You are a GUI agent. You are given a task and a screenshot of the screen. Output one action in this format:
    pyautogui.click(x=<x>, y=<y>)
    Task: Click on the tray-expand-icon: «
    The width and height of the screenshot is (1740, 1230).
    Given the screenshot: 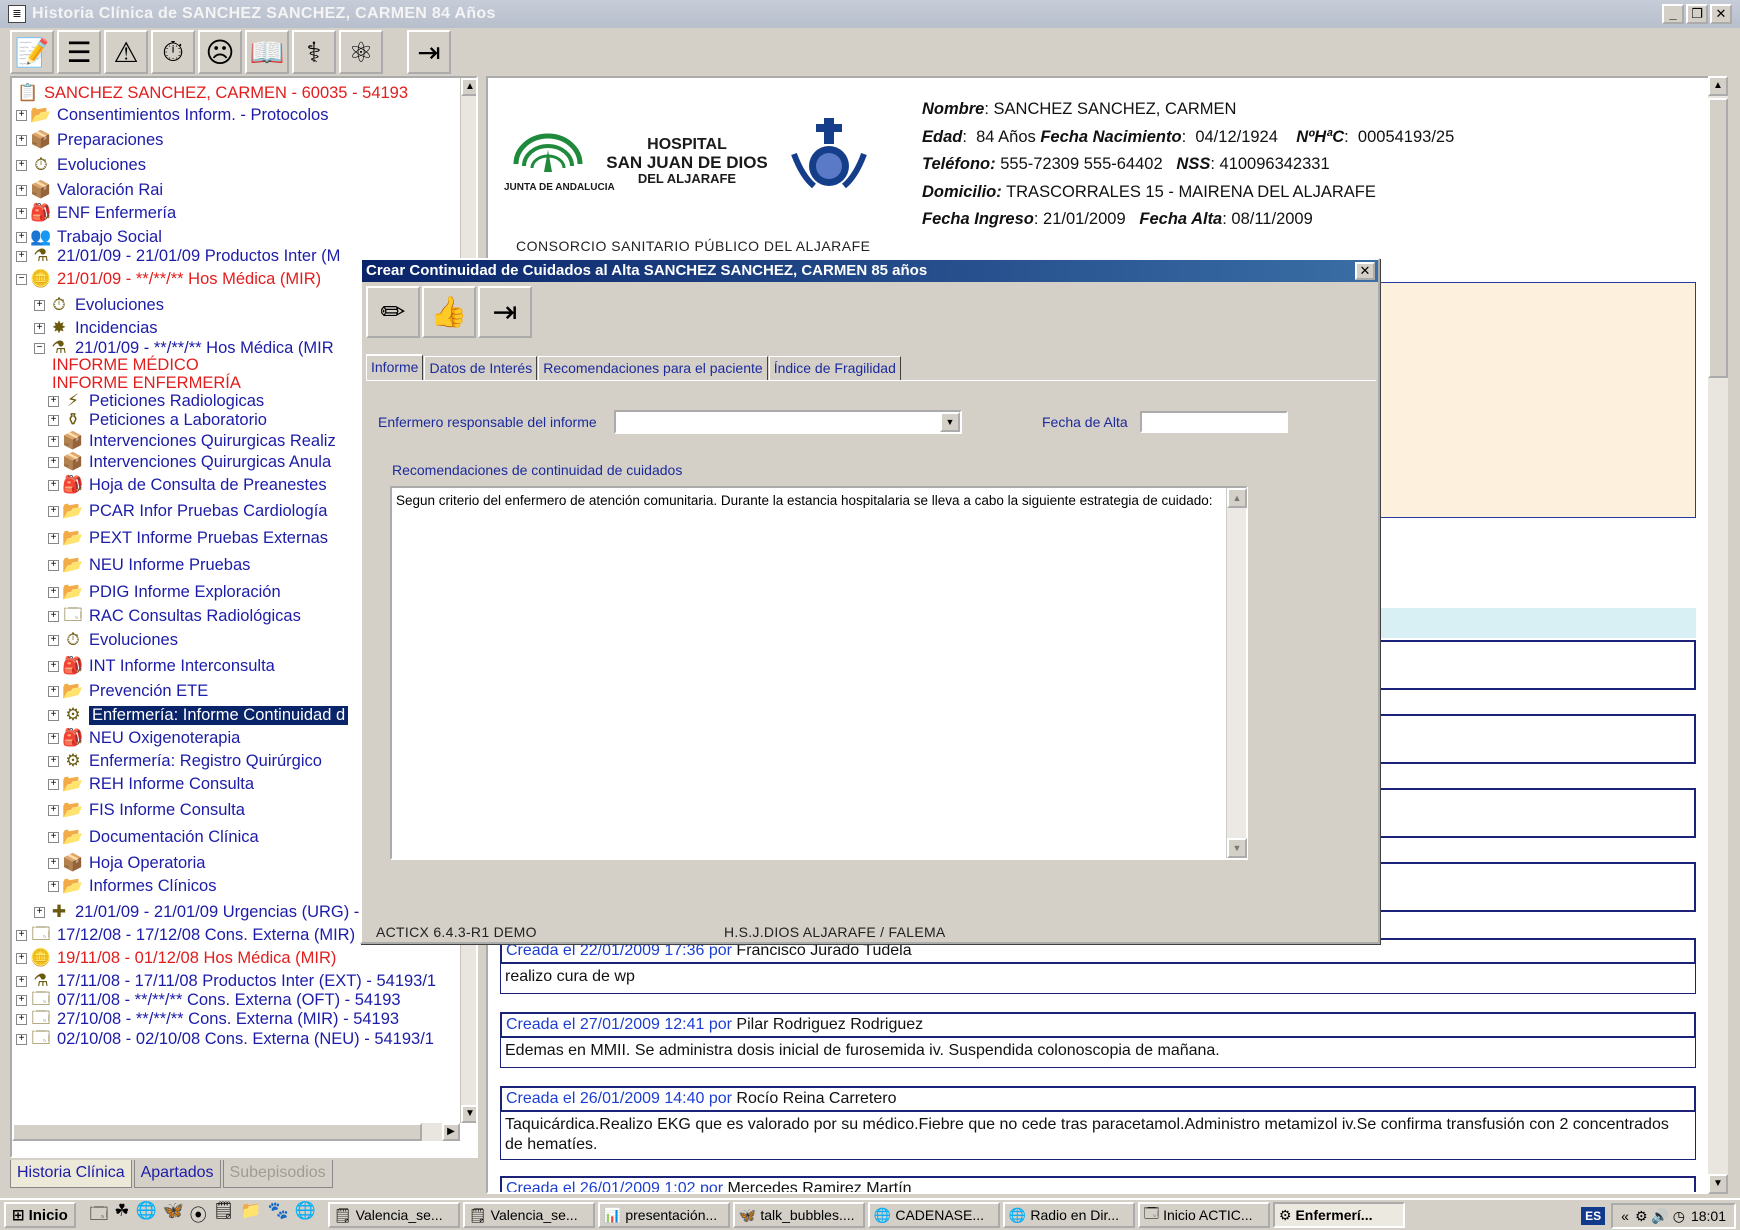 What is the action you would take?
    pyautogui.click(x=1625, y=1216)
    